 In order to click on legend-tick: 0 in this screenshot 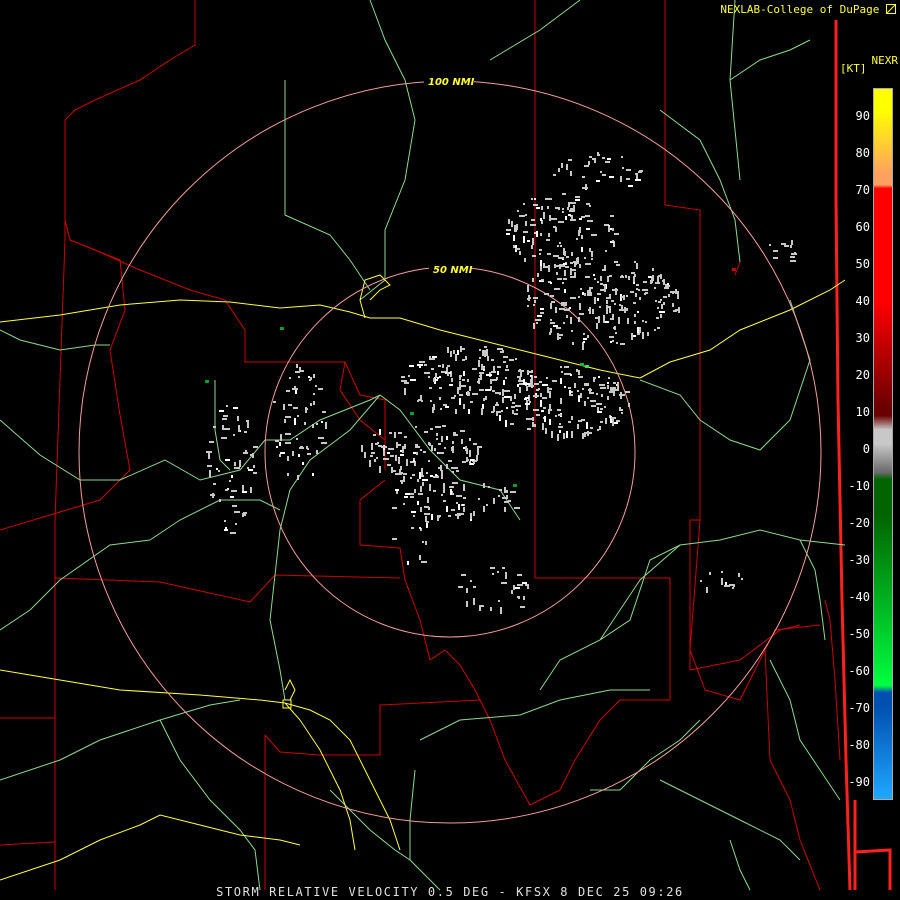, I will do `click(866, 449)`.